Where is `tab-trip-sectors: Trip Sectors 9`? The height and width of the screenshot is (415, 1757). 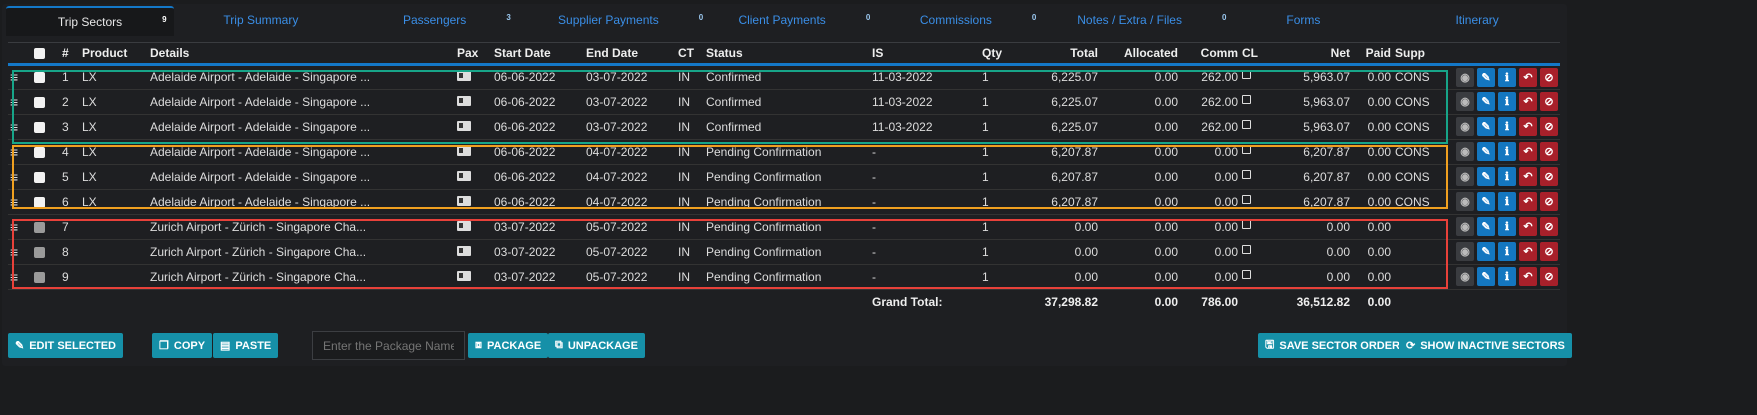
tab-trip-sectors: Trip Sectors 9 is located at coordinates (90, 21).